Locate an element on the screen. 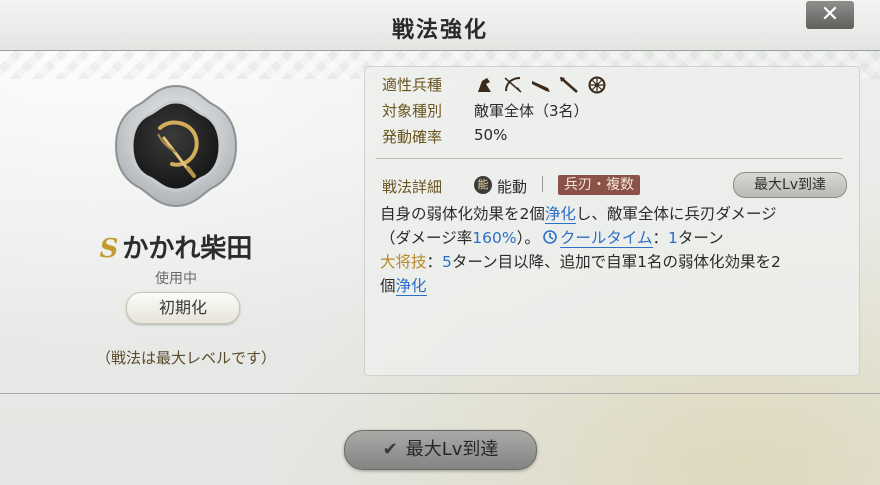  skill-type-value: 能動 is located at coordinates (512, 187).